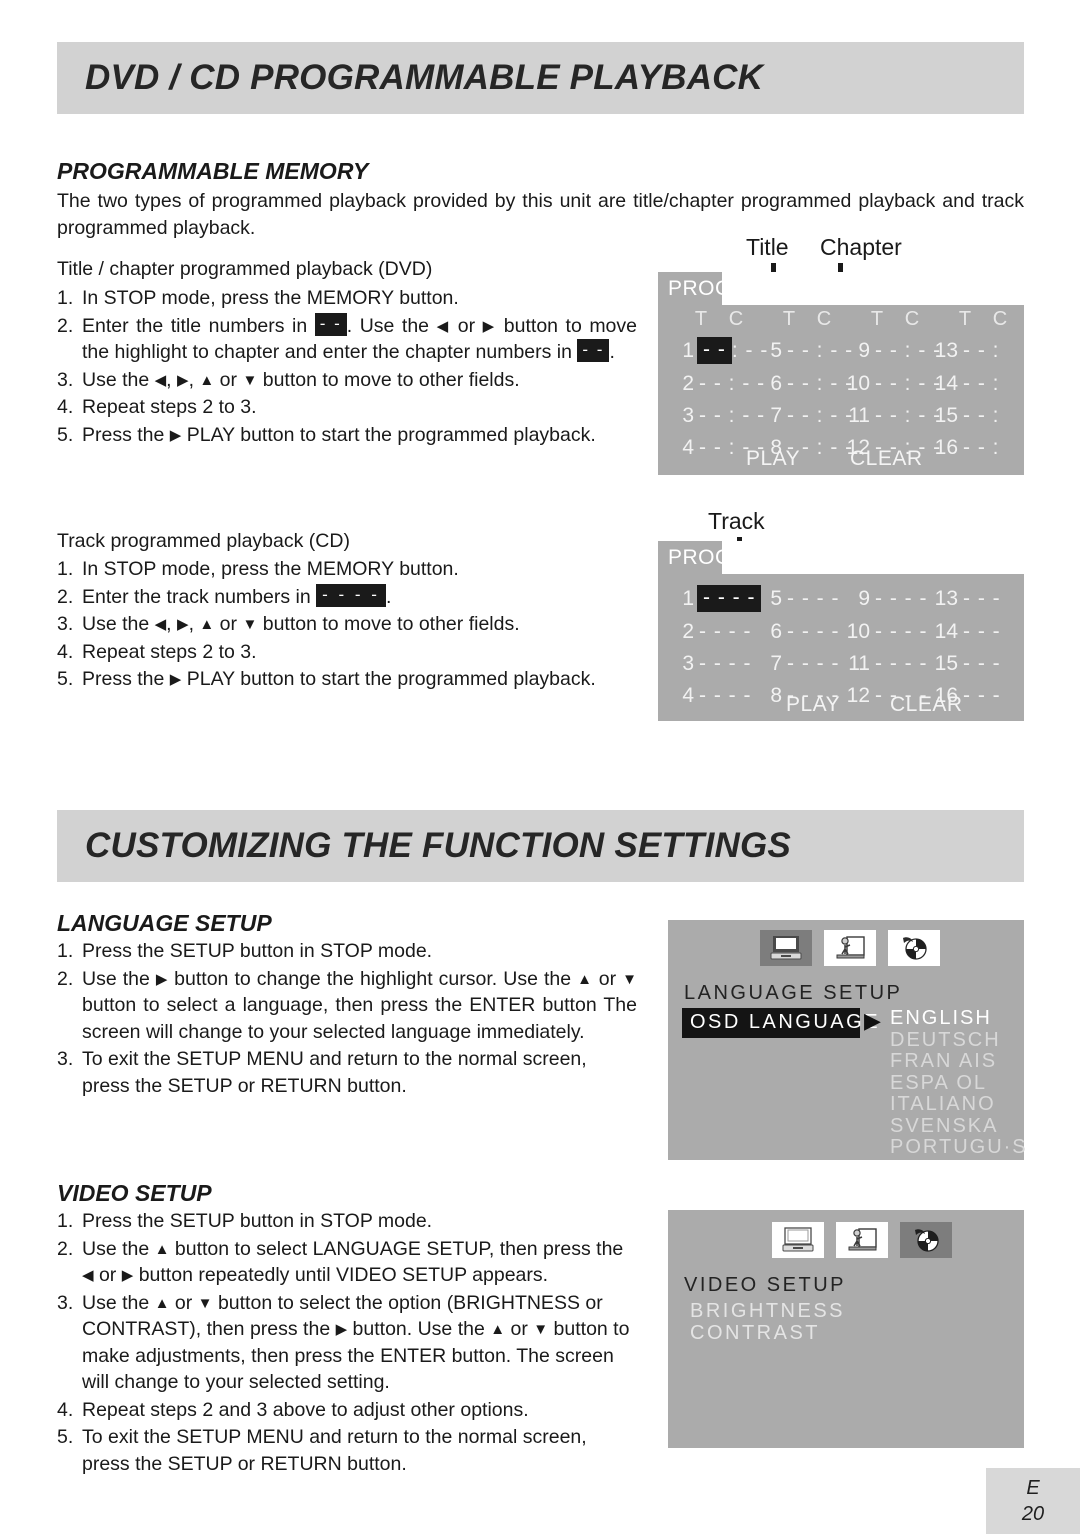  Describe the element at coordinates (981, 383) in the screenshot. I see `slot-value: - - :` at that location.